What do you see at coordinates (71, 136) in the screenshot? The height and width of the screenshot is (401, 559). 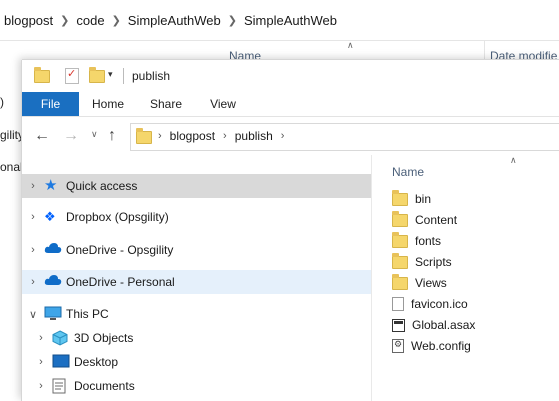 I see `forward-arrow-icon: →` at bounding box center [71, 136].